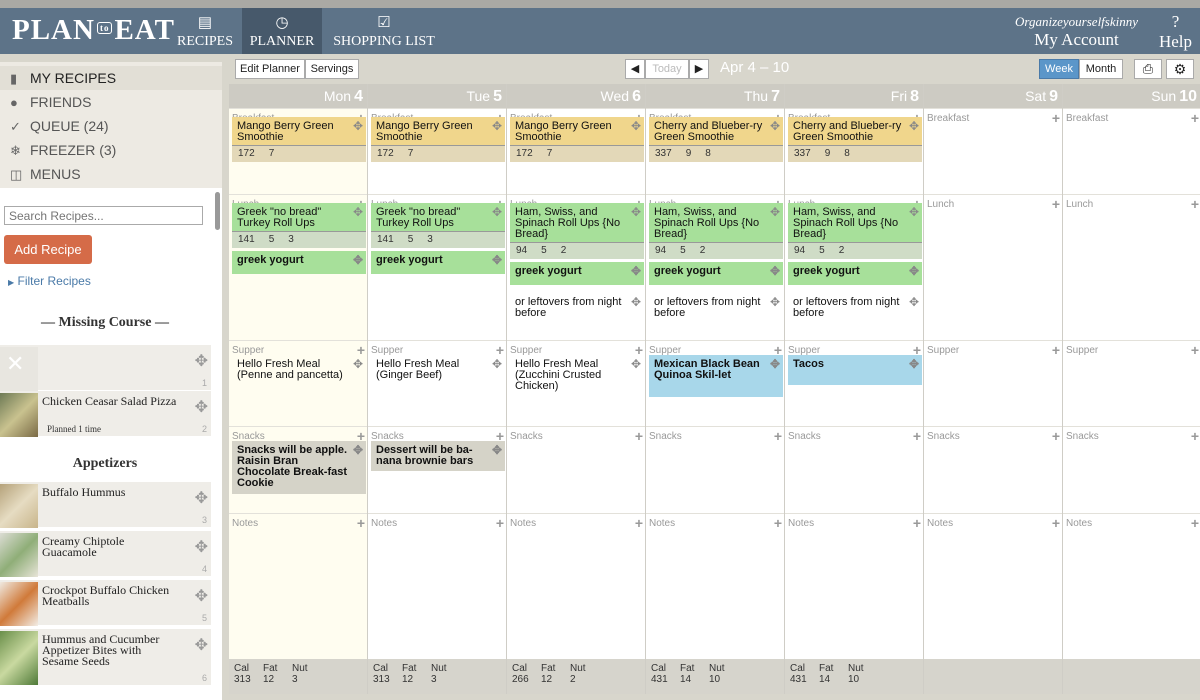 The width and height of the screenshot is (1200, 700). Describe the element at coordinates (667, 69) in the screenshot. I see `today-button: Today` at that location.